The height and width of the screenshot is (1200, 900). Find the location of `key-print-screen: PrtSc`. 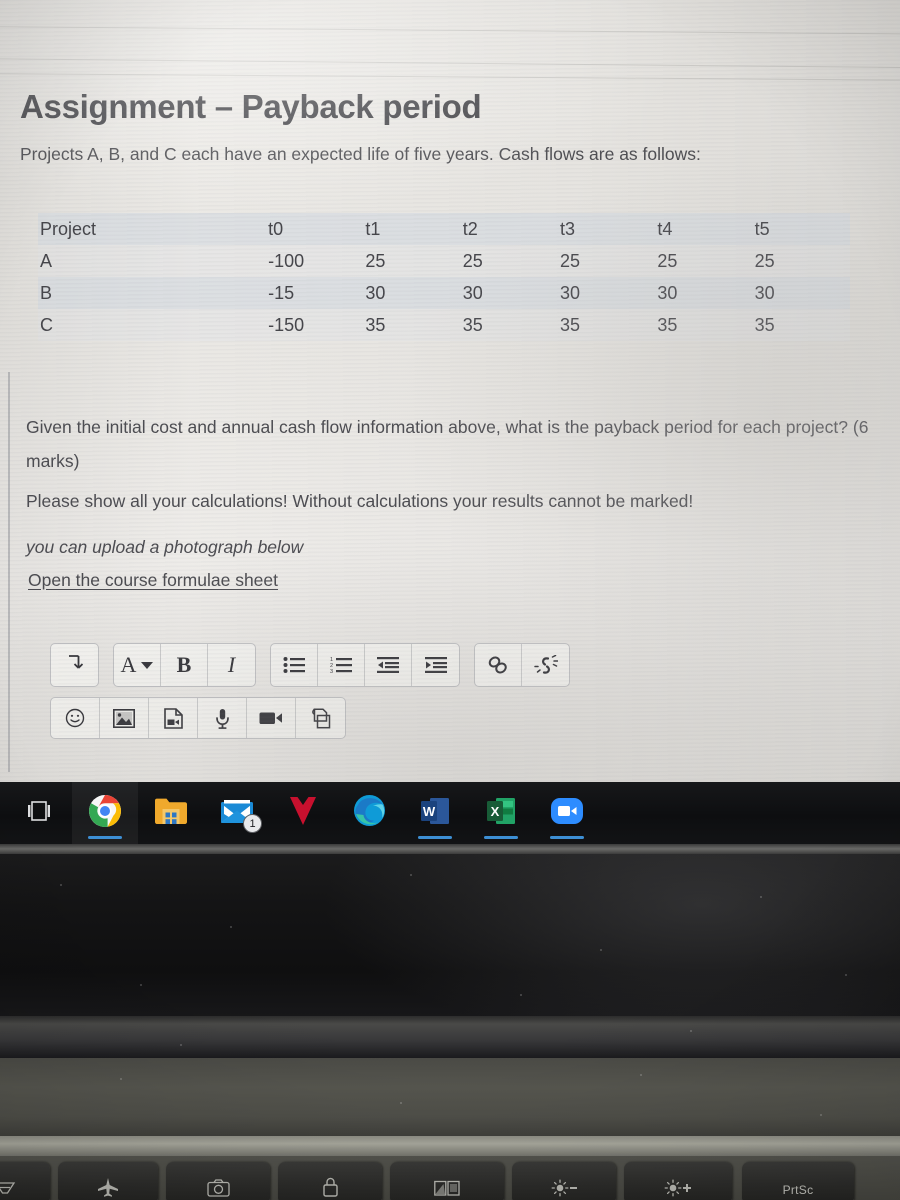

key-print-screen: PrtSc is located at coordinates (798, 1181).